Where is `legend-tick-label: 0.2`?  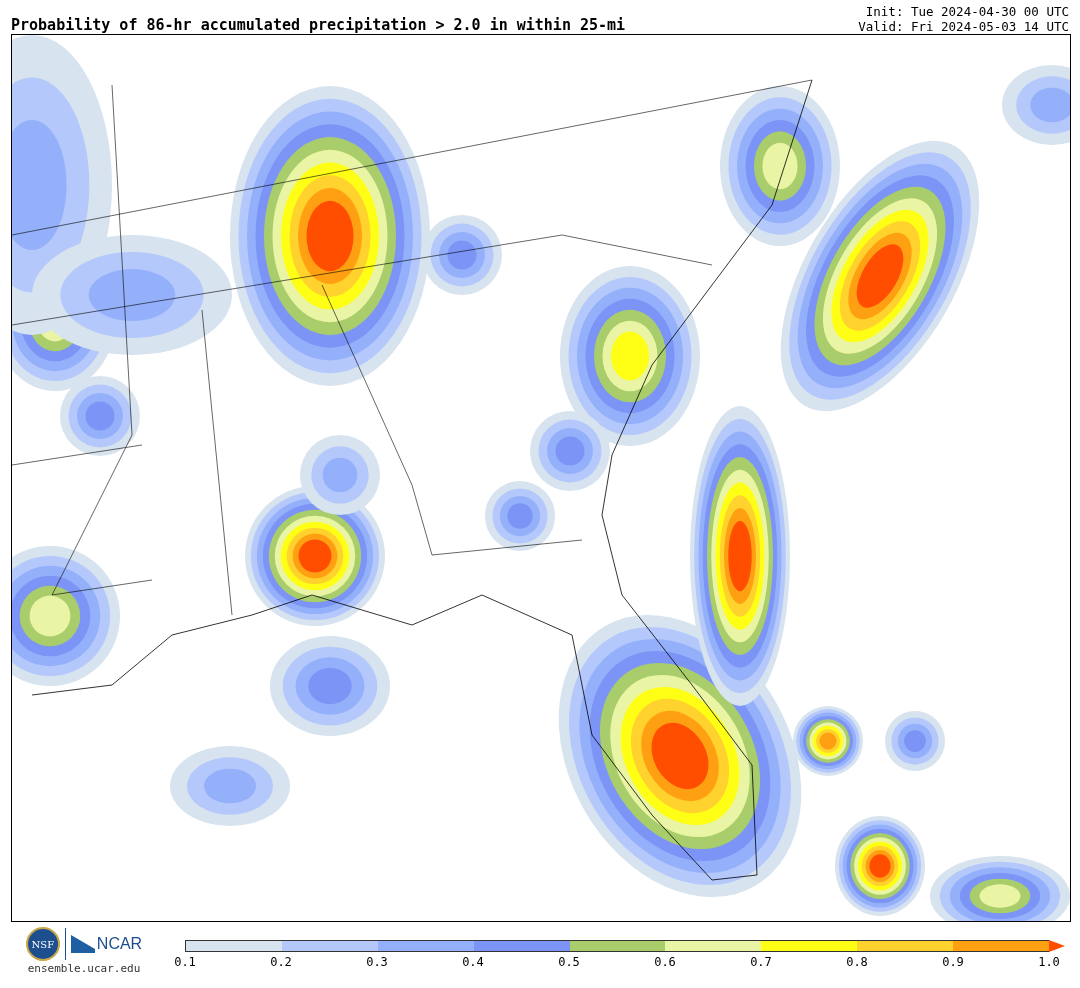 legend-tick-label: 0.2 is located at coordinates (281, 962).